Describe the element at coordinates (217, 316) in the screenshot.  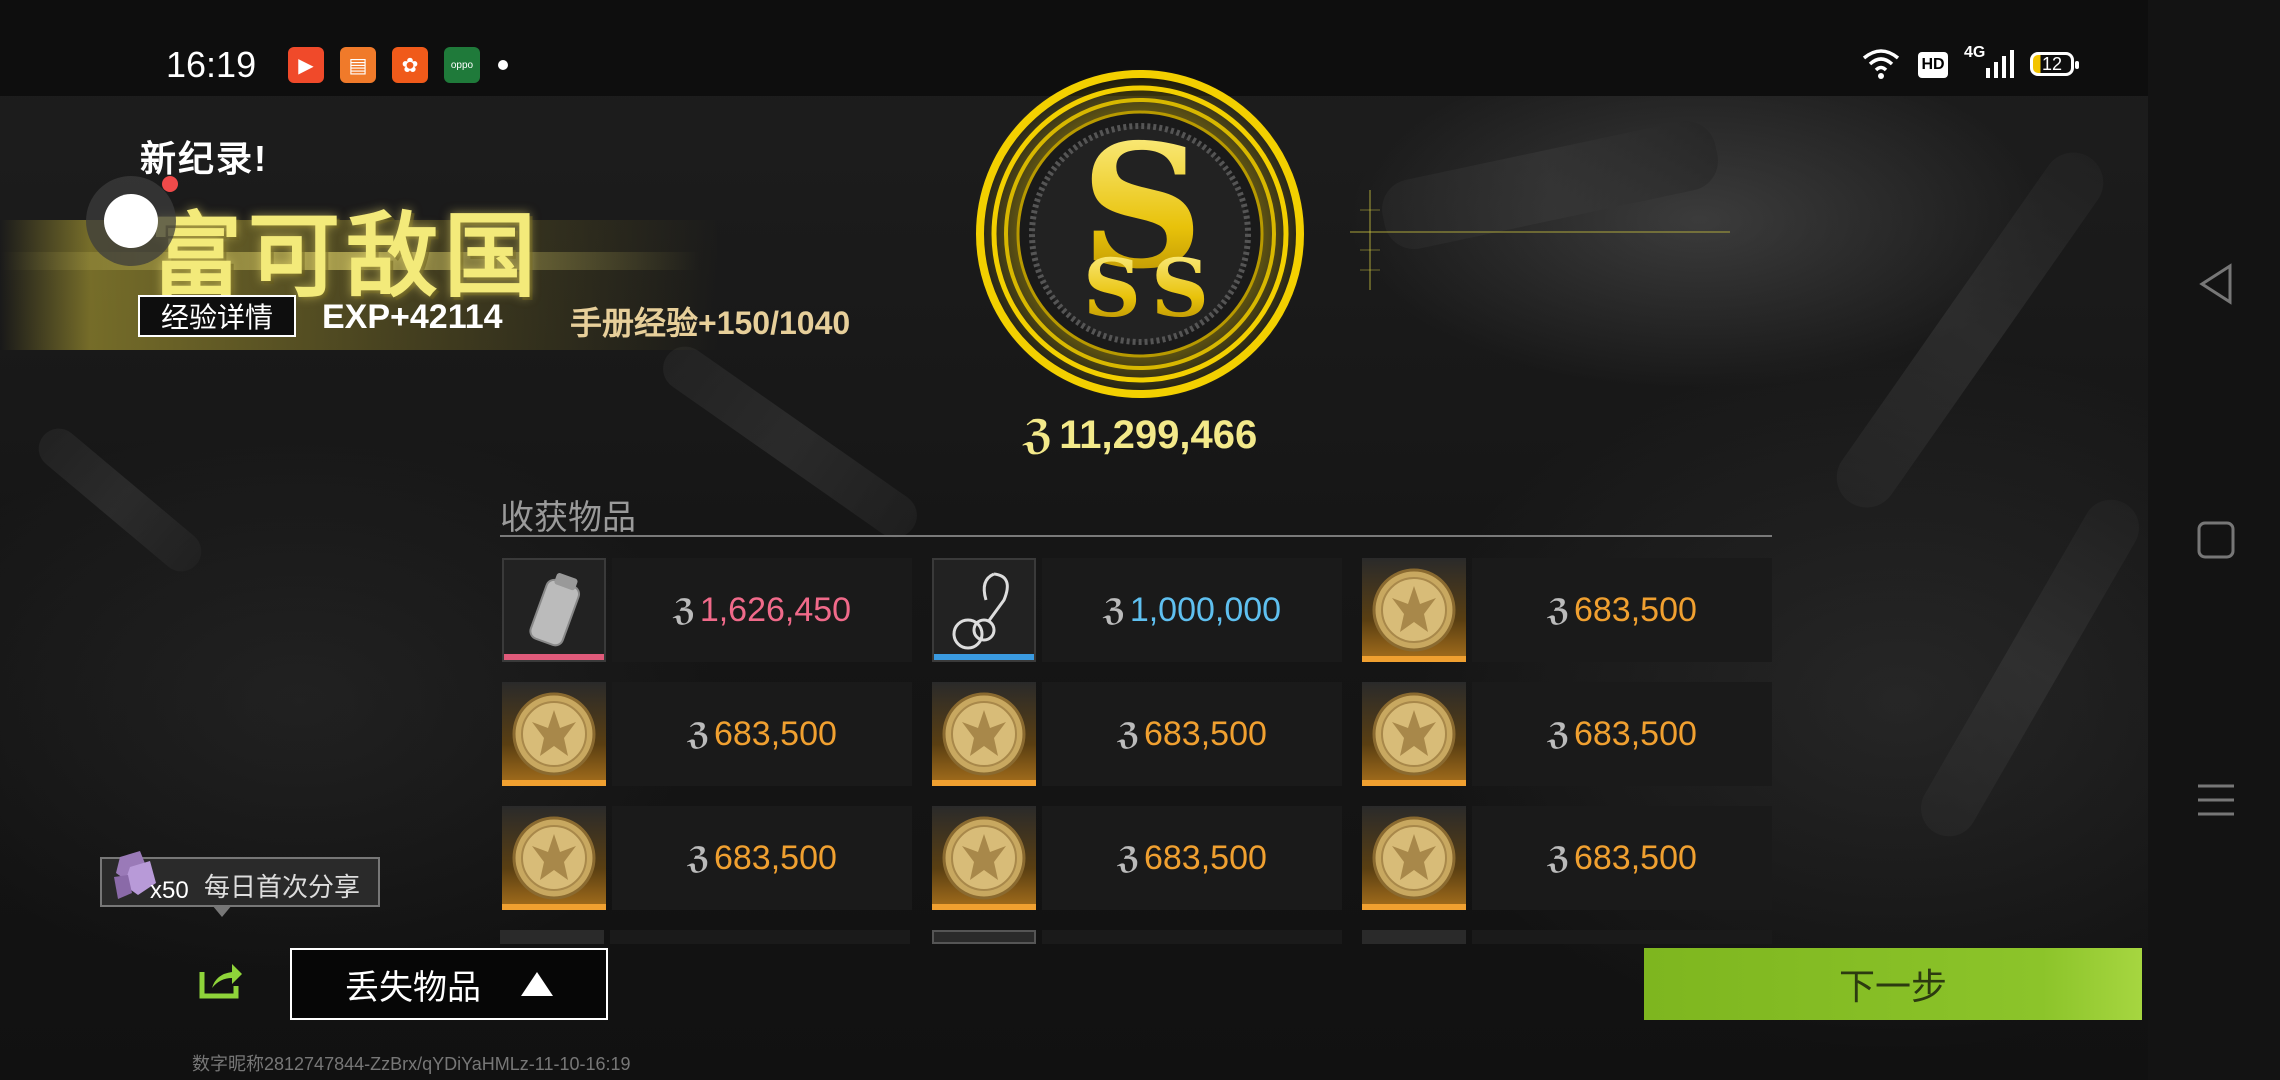
I see `exp-detail-button: 经验详情` at that location.